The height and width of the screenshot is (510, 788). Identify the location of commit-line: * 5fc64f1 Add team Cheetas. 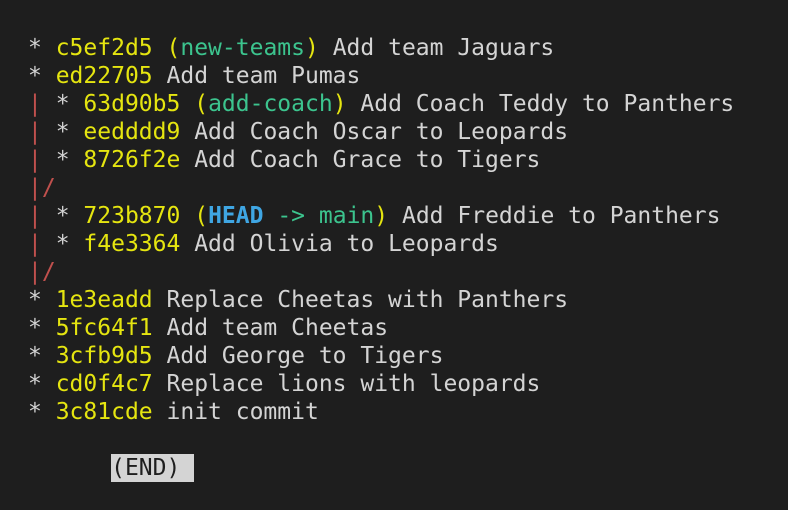
(381, 328).